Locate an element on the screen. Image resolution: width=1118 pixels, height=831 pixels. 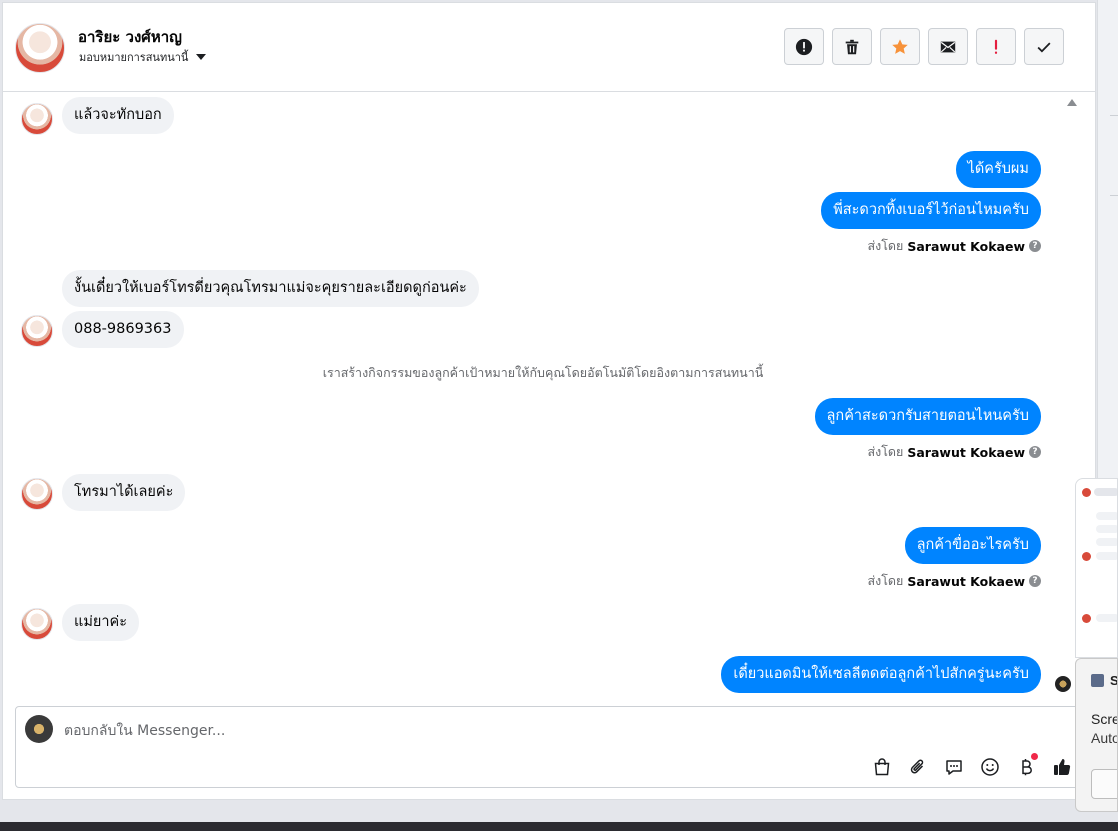
delete-button is located at coordinates (852, 46).